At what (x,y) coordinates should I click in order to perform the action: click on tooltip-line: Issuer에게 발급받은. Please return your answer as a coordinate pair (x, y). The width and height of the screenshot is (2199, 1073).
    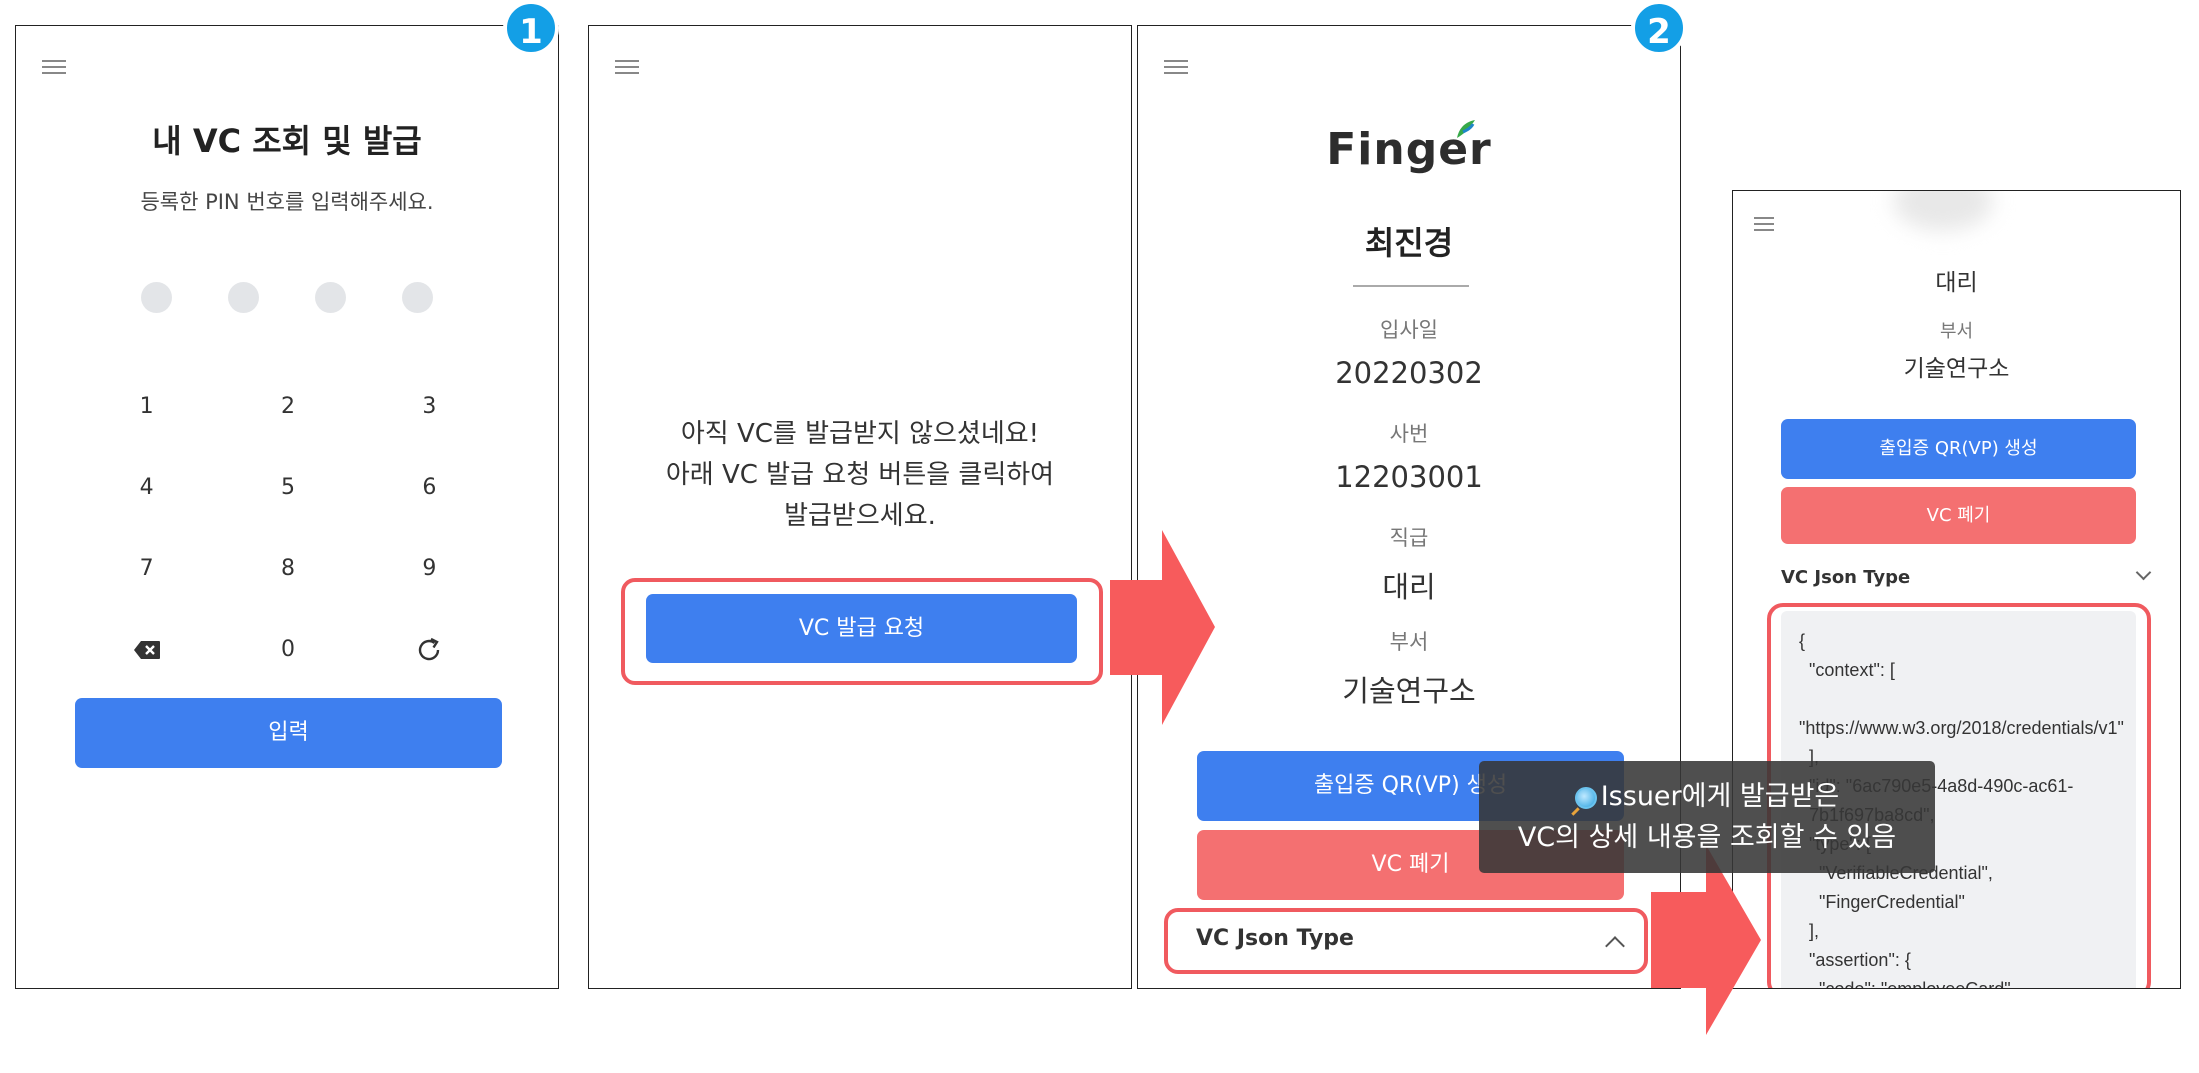
    Looking at the image, I should click on (1720, 796).